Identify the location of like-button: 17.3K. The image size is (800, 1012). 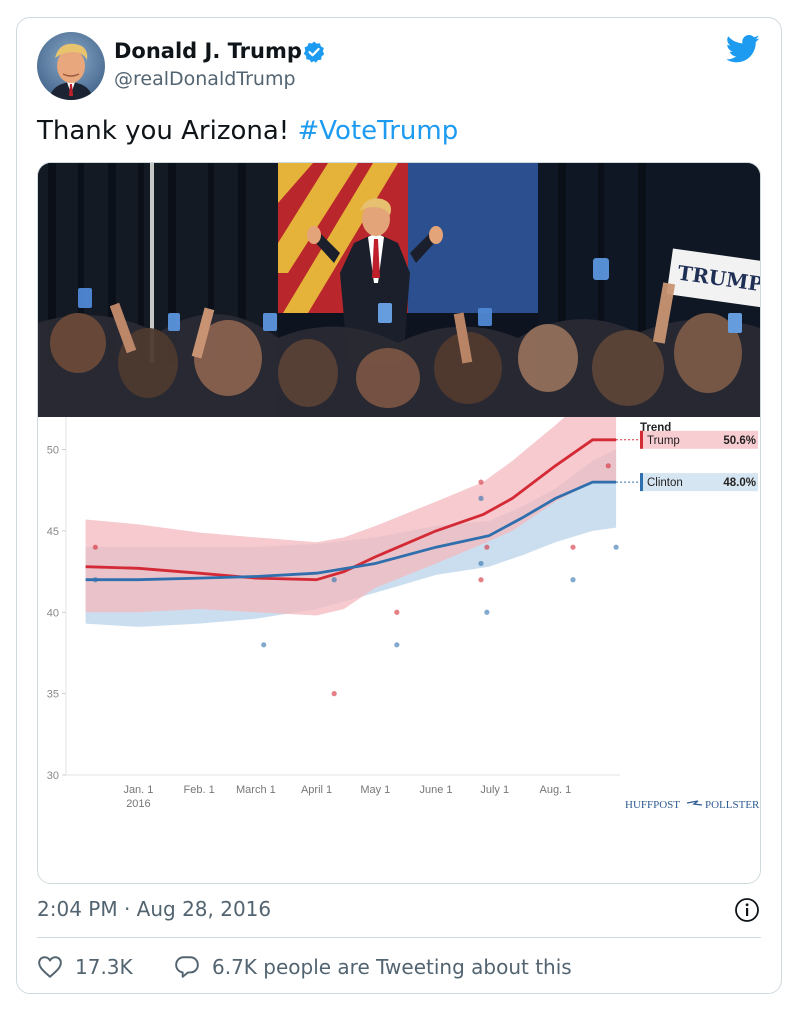
(85, 967).